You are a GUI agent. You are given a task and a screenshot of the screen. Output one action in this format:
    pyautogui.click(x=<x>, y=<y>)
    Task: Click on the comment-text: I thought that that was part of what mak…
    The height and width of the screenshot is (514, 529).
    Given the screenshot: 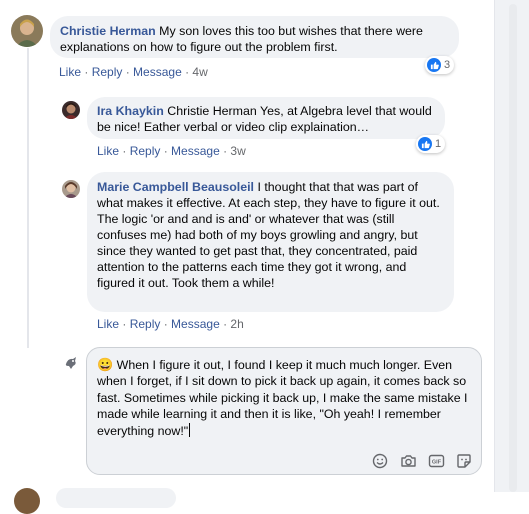 What is the action you would take?
    pyautogui.click(x=268, y=235)
    